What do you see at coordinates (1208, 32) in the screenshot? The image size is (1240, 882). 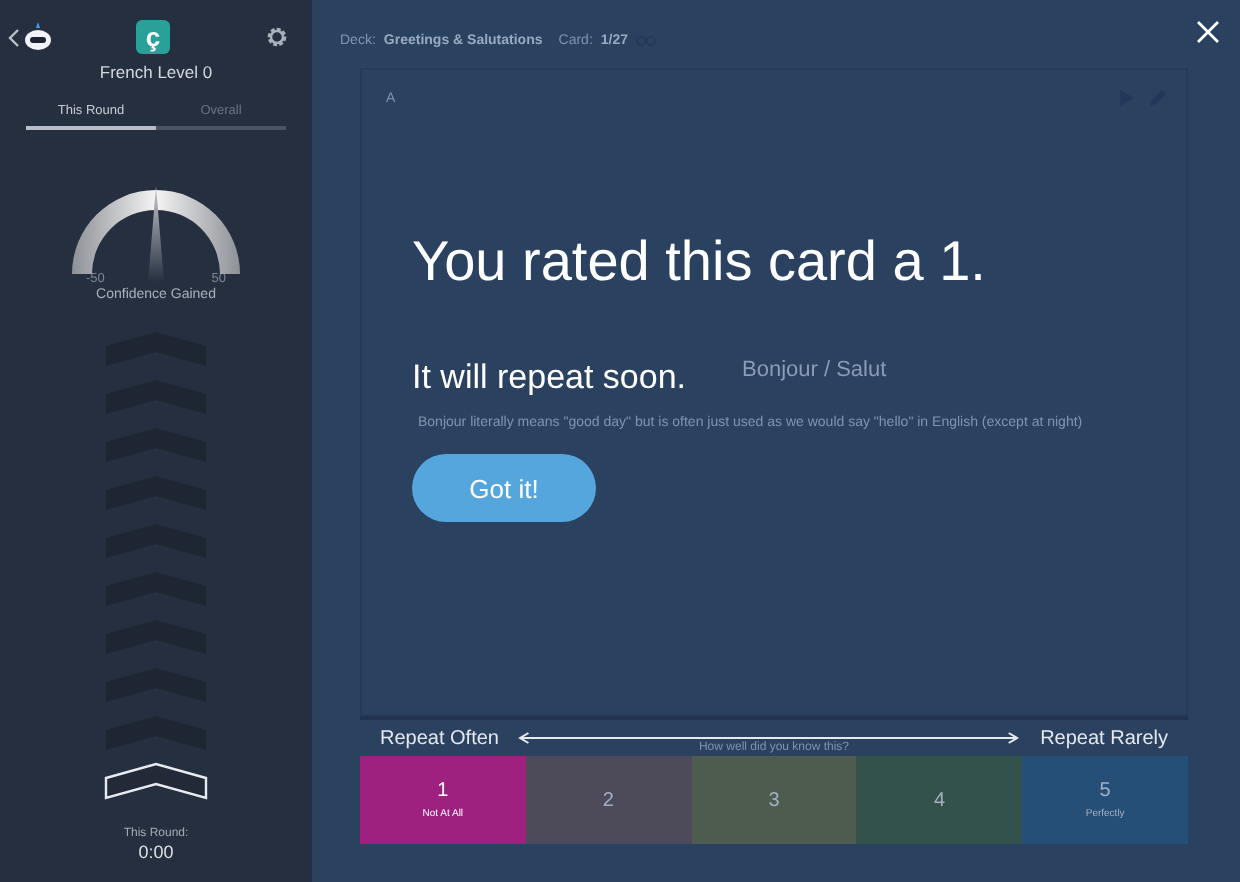 I see `close-icon` at bounding box center [1208, 32].